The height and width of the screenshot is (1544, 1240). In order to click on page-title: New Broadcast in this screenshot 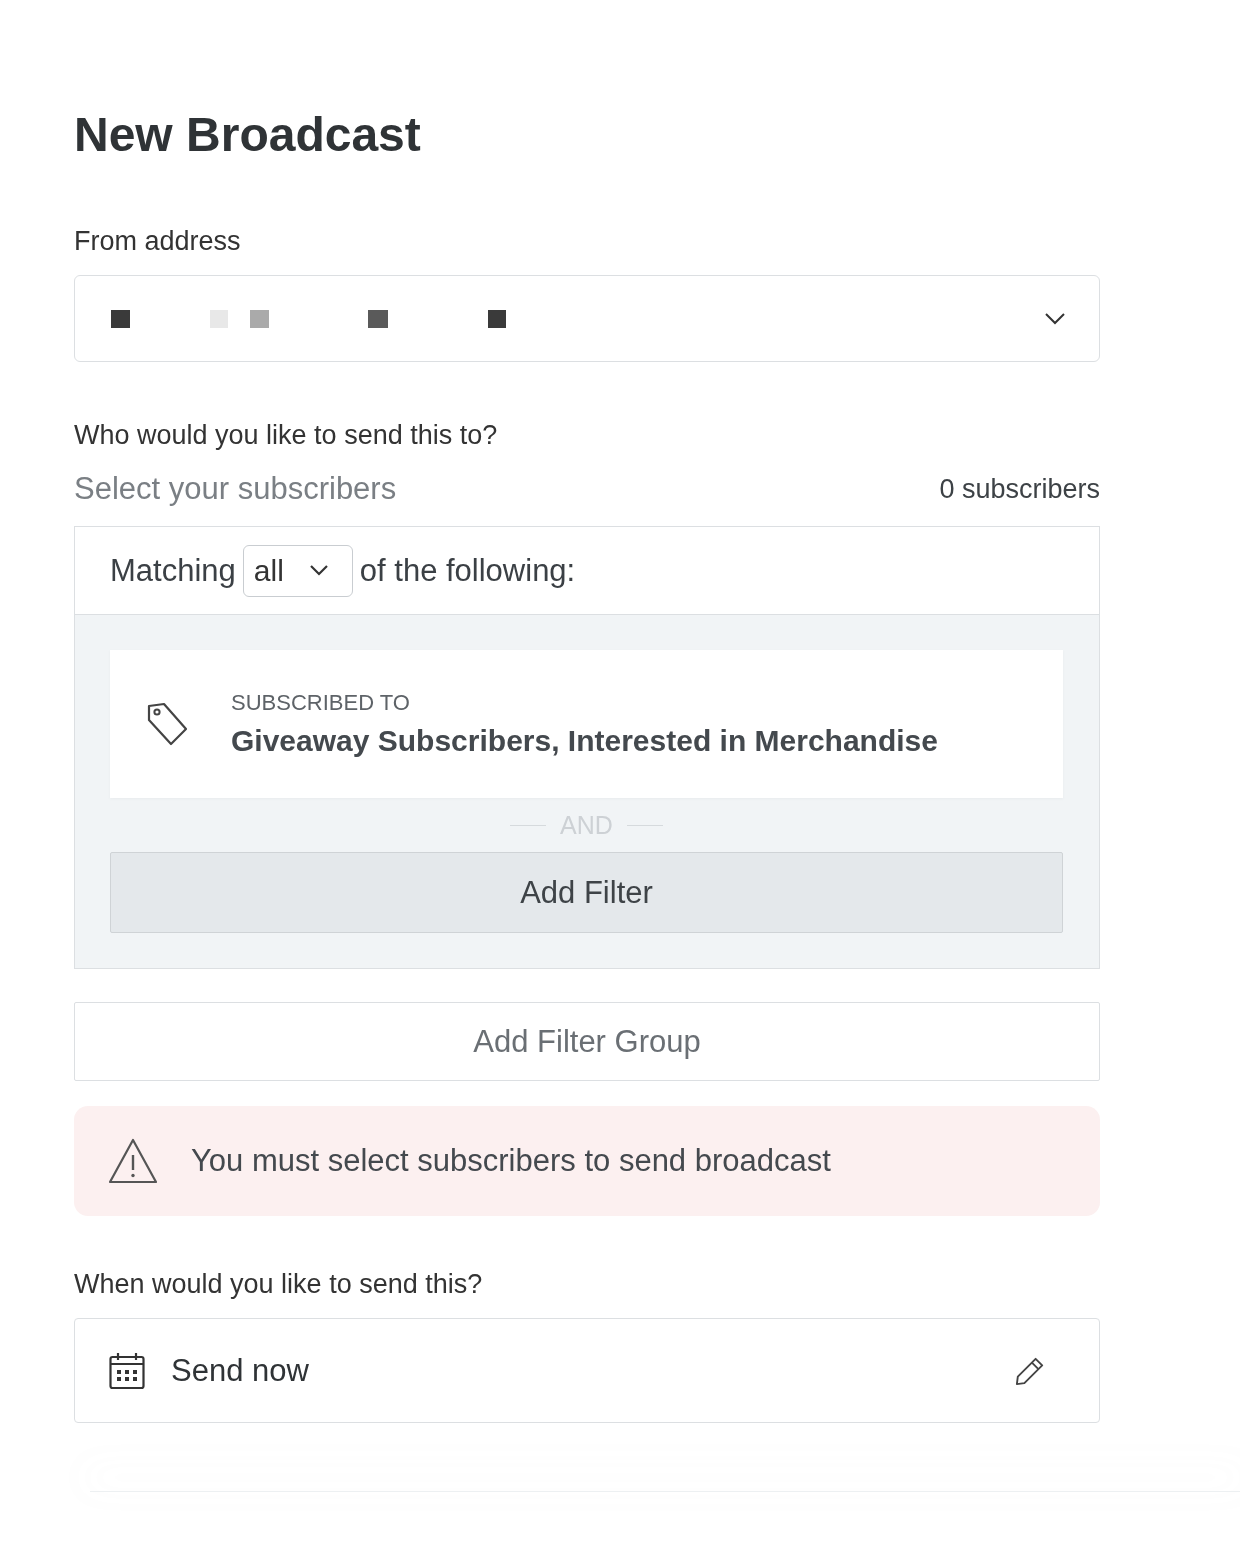, I will do `click(247, 135)`.